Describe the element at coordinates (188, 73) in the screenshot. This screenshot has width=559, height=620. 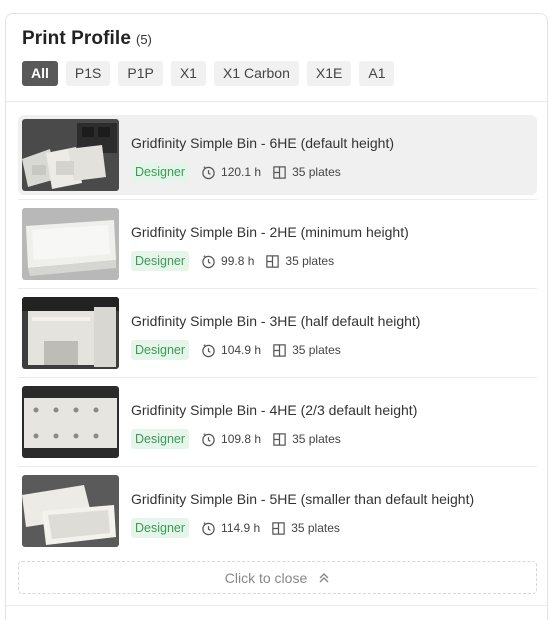
I see `filter-chip-x1: X1` at that location.